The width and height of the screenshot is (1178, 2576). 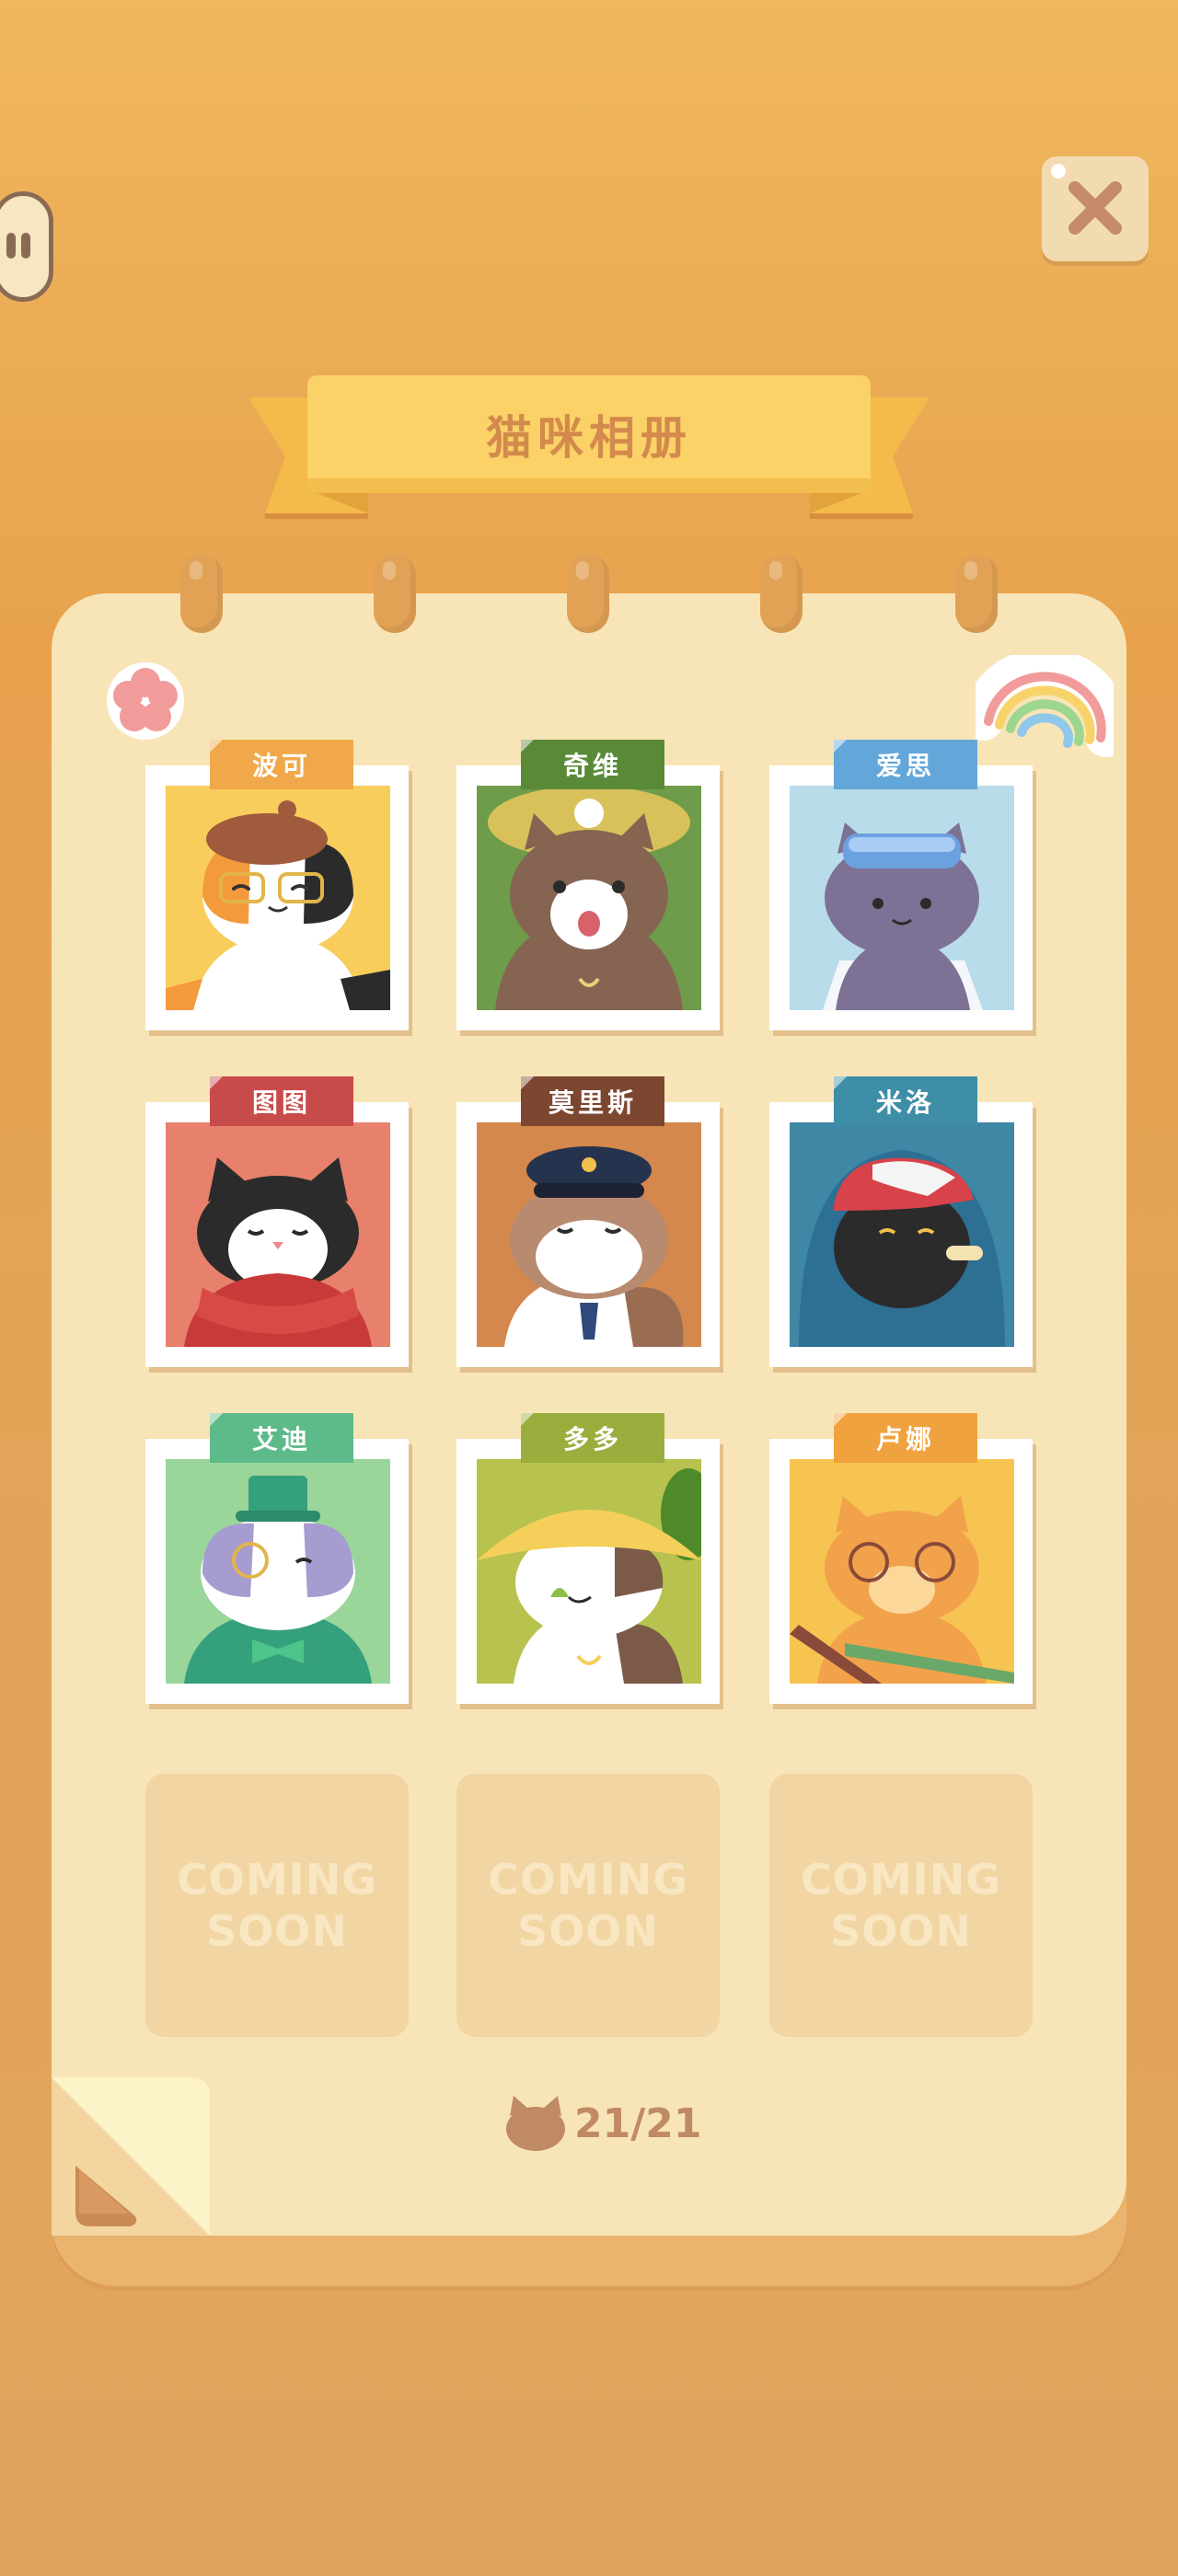 I want to click on pause-button, so click(x=26, y=246).